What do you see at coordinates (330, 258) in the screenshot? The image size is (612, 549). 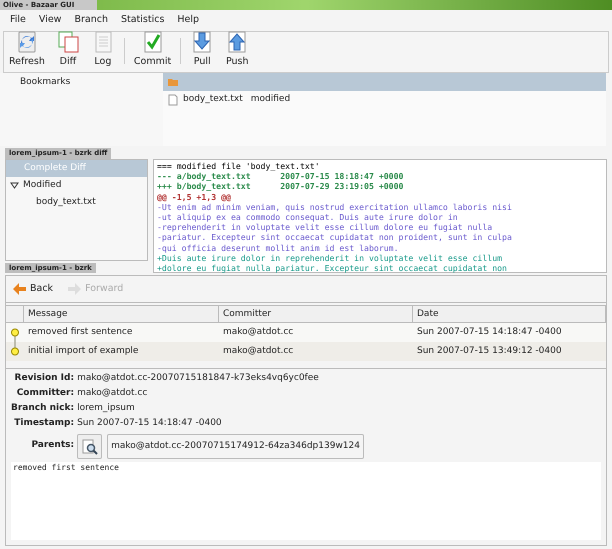 I see `diff-line: +Duis aute irure dolor in reprehenderit in voluptate velit esse cillum` at bounding box center [330, 258].